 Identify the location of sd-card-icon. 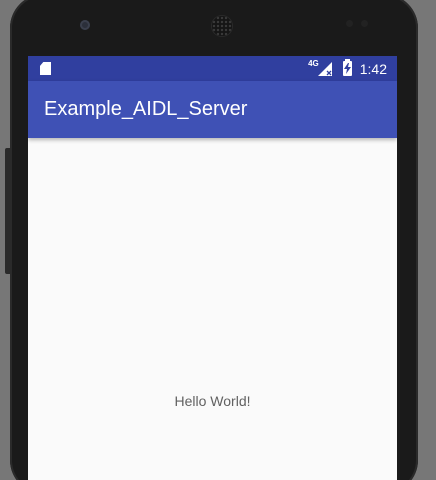
(45, 68).